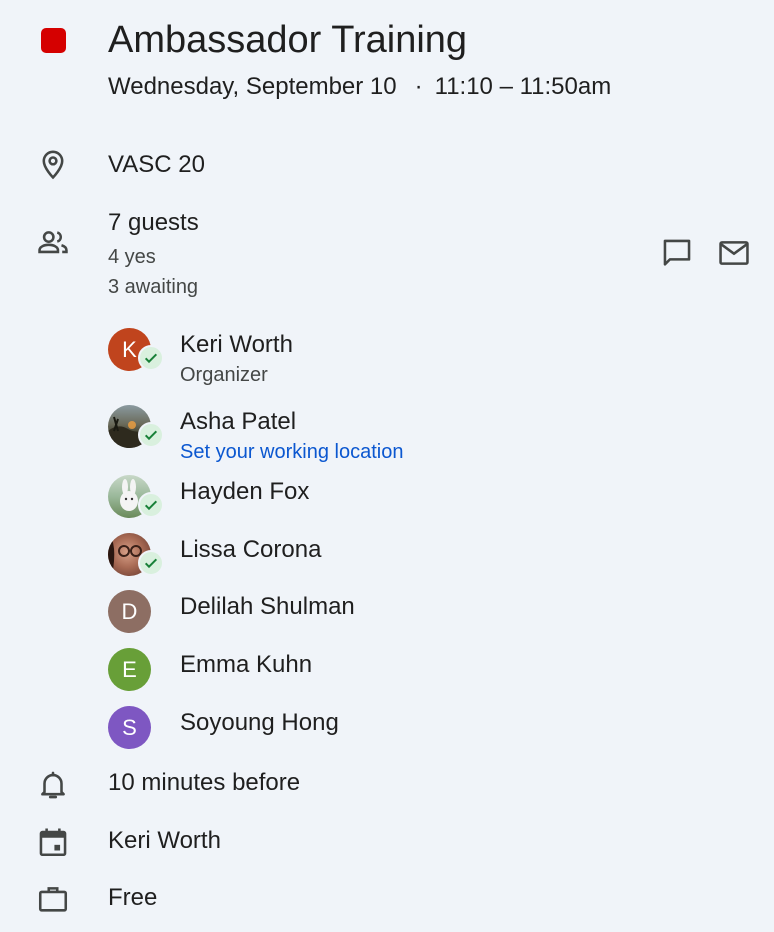 This screenshot has height=932, width=774. I want to click on guest-name: Hayden Fox, so click(245, 491).